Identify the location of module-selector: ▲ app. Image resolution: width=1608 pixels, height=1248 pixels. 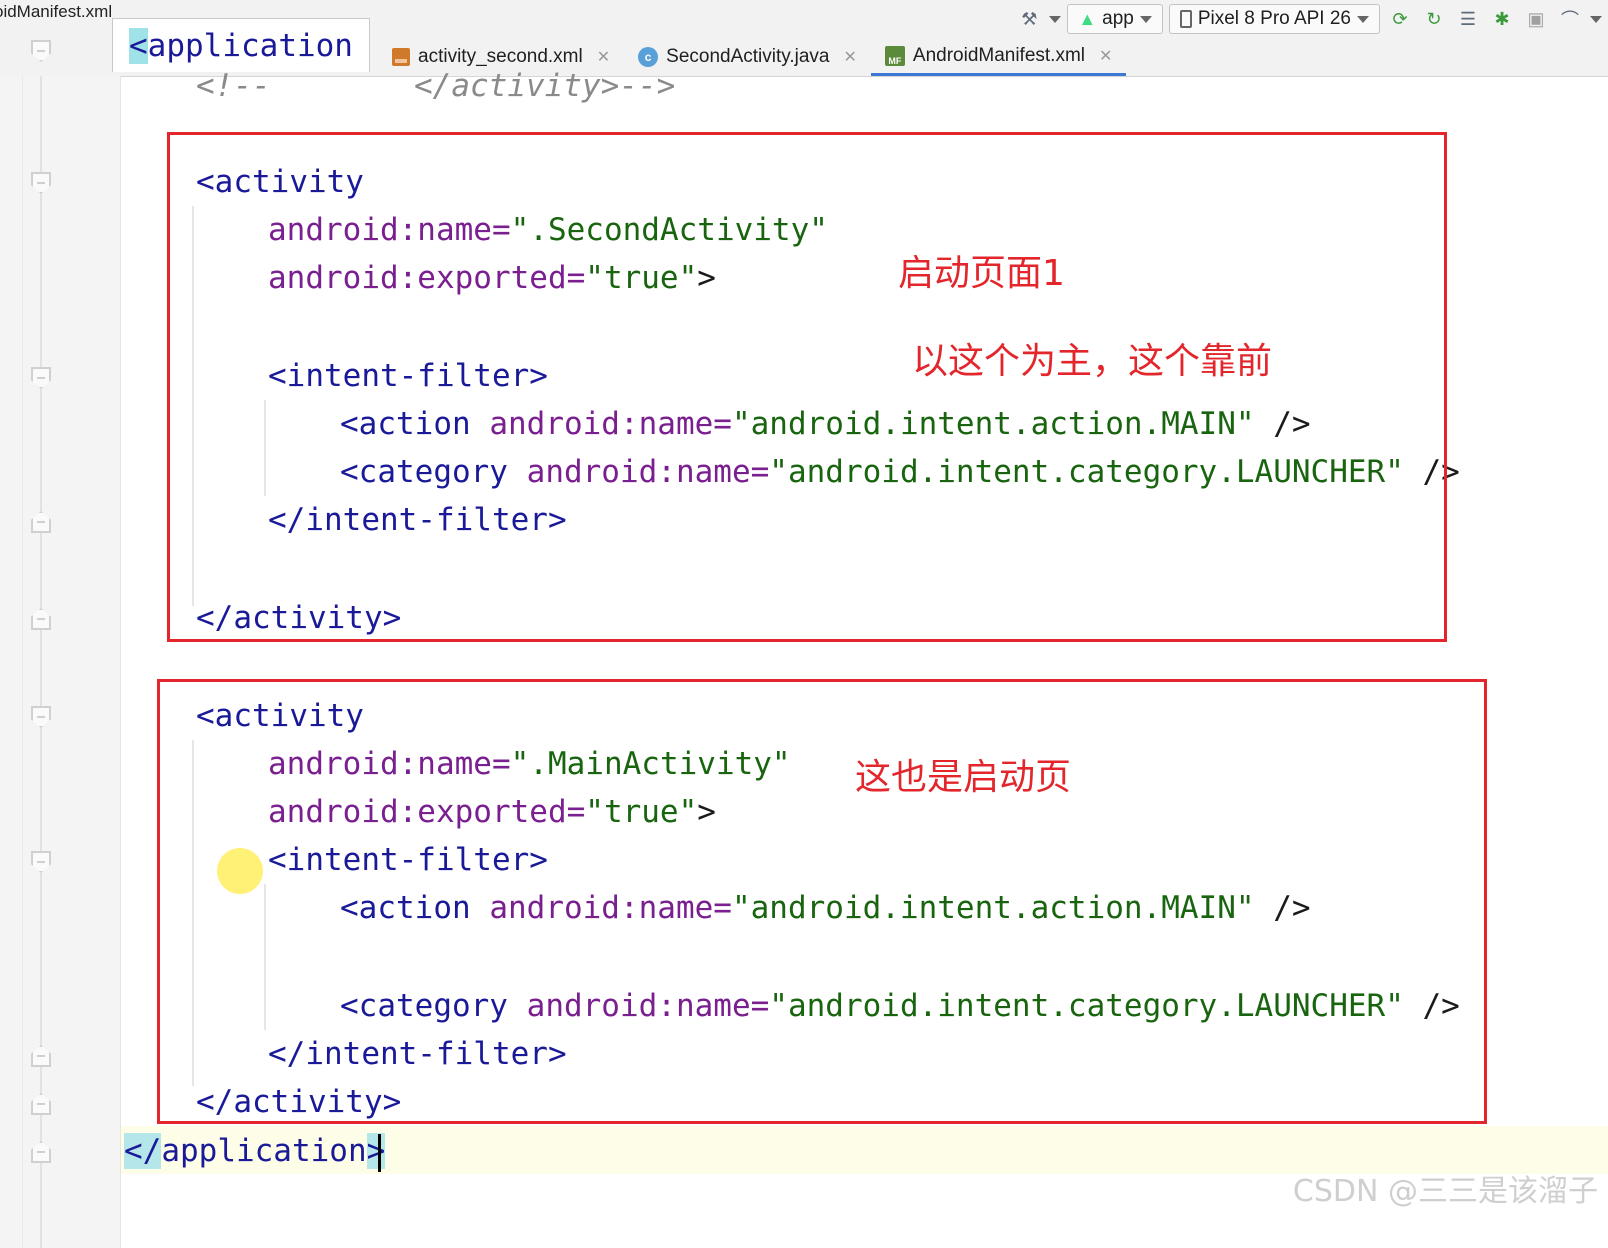
(1115, 19).